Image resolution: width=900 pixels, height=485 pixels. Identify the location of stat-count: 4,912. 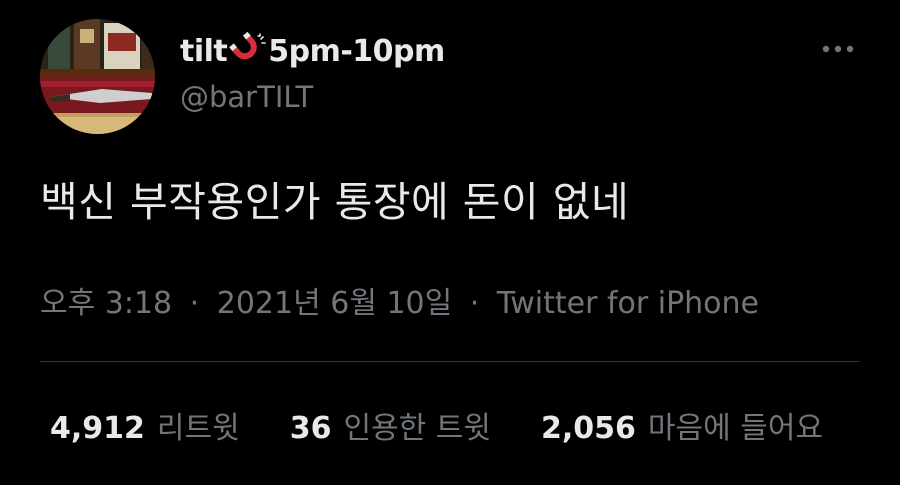
(97, 428).